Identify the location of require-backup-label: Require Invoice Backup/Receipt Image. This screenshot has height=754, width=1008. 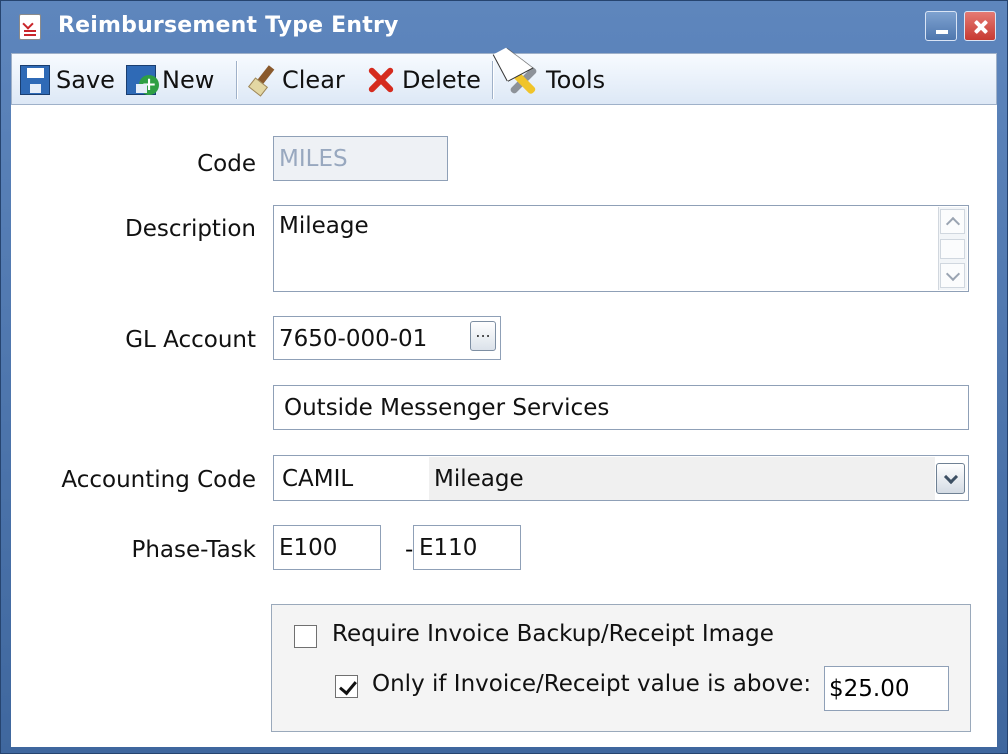
(553, 634).